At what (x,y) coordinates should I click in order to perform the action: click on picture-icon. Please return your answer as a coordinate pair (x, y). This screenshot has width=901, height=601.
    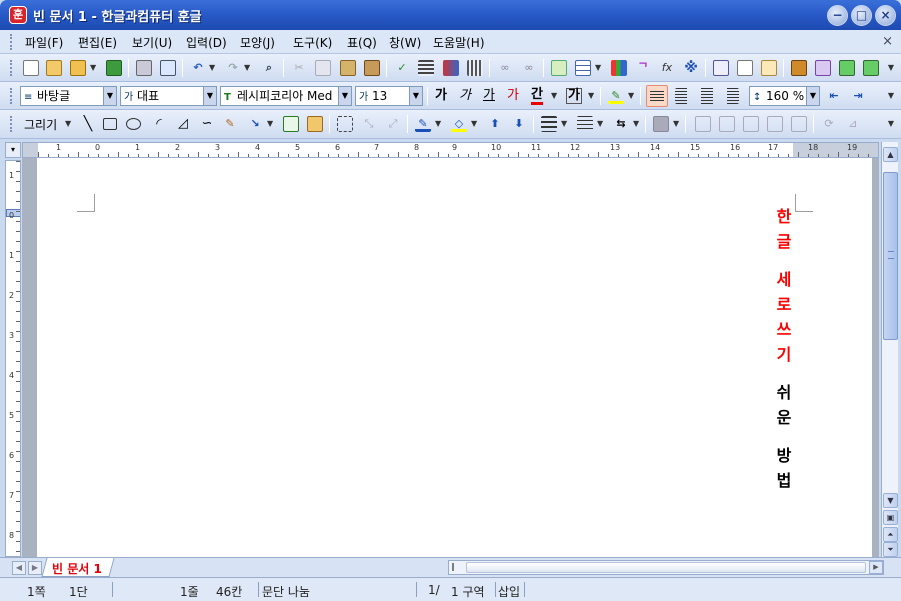
    Looking at the image, I should click on (559, 68).